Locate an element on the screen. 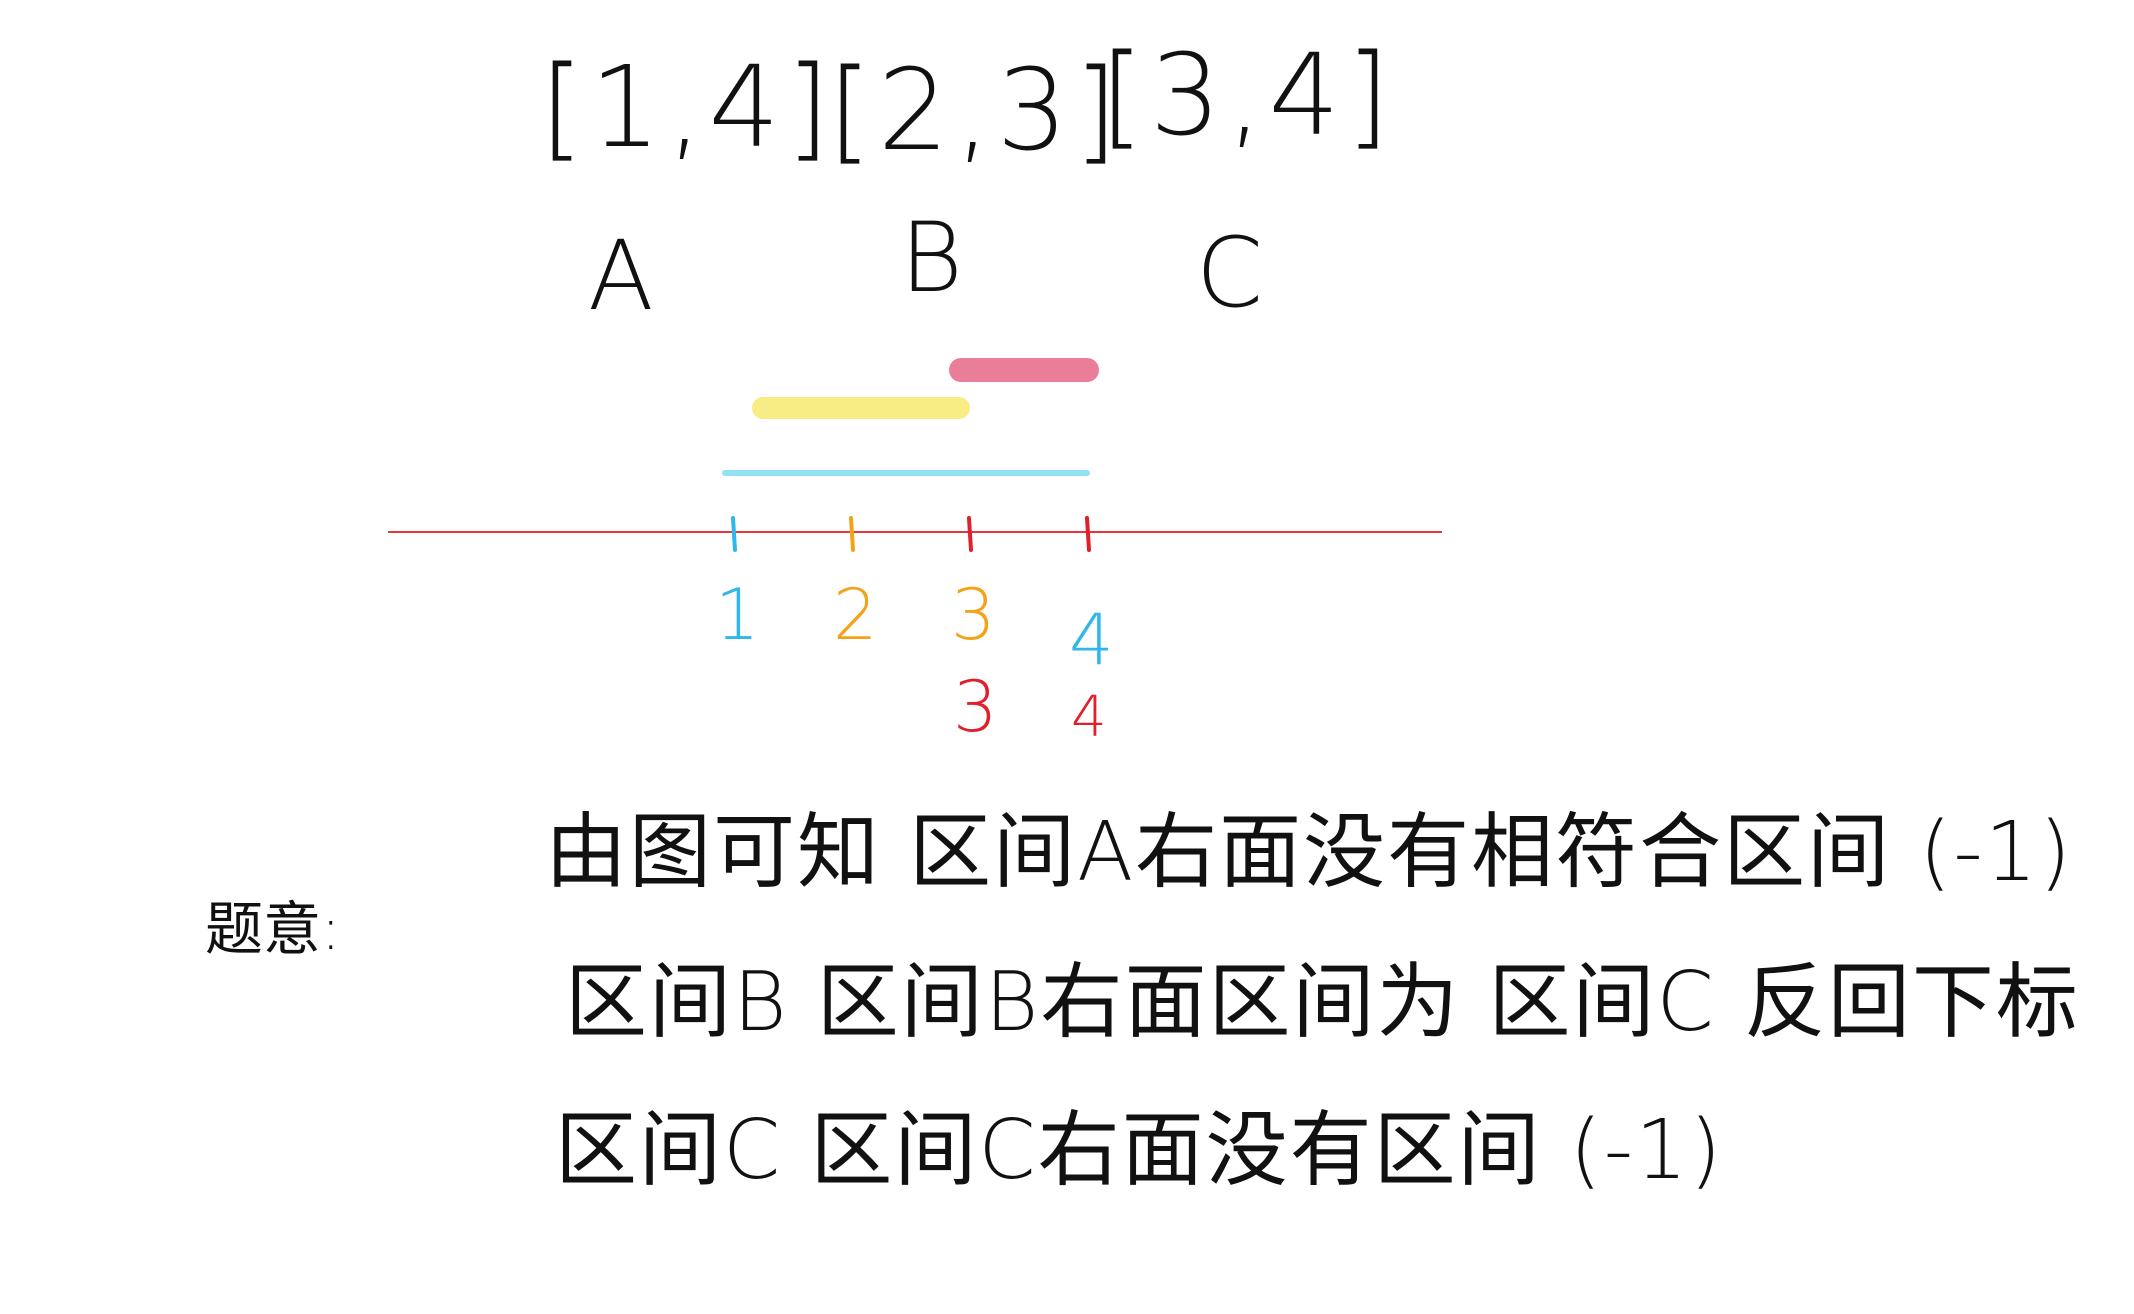  note-line-1: 由图可知 区间A右面没有相符合区间 (-1) is located at coordinates (1309, 852).